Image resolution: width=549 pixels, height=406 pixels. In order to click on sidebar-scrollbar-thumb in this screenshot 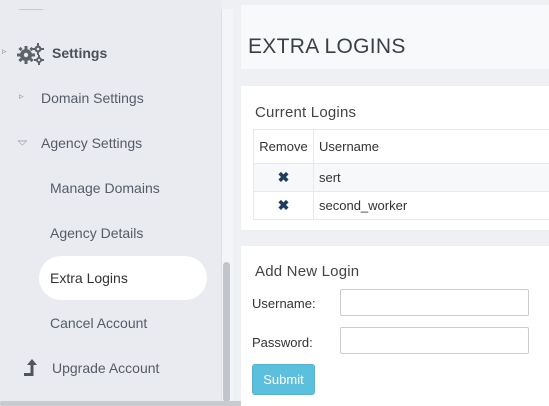, I will do `click(226, 332)`.